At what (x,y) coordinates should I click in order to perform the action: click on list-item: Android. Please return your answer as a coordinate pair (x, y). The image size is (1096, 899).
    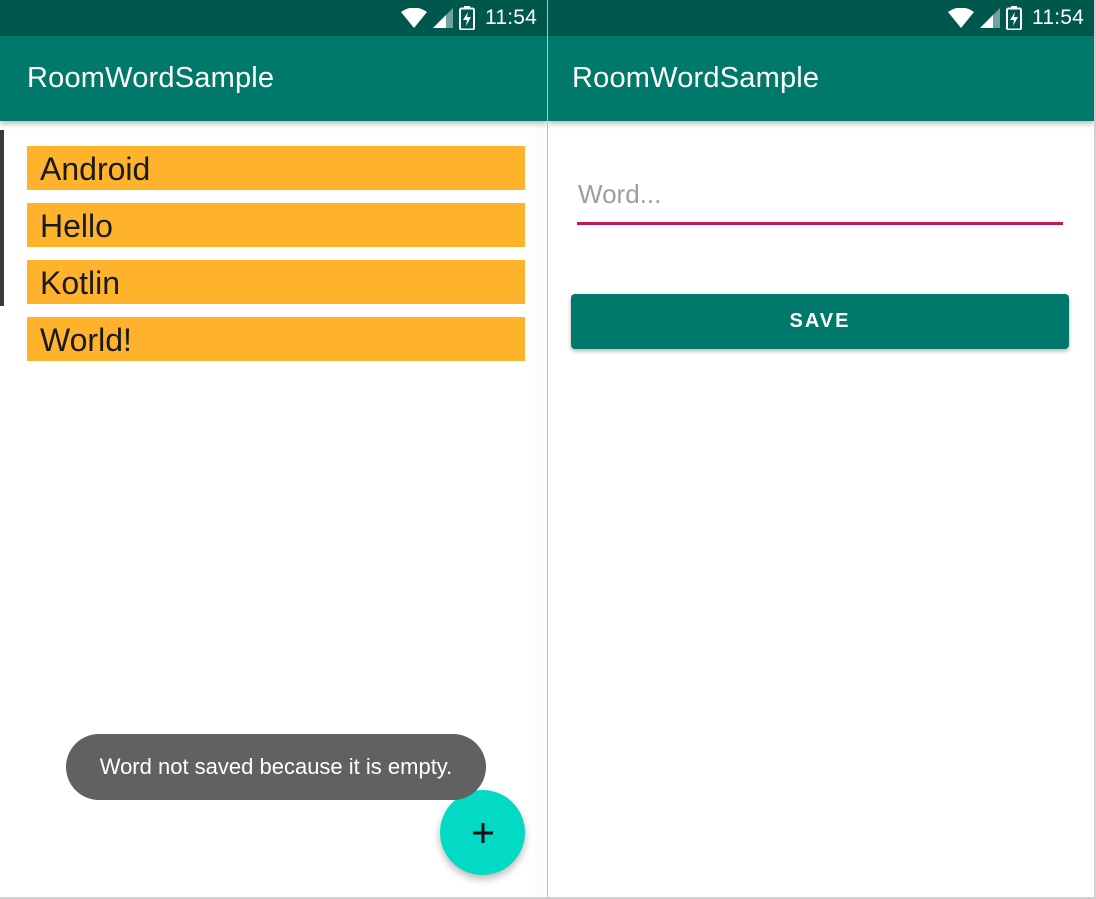
    Looking at the image, I should click on (276, 168).